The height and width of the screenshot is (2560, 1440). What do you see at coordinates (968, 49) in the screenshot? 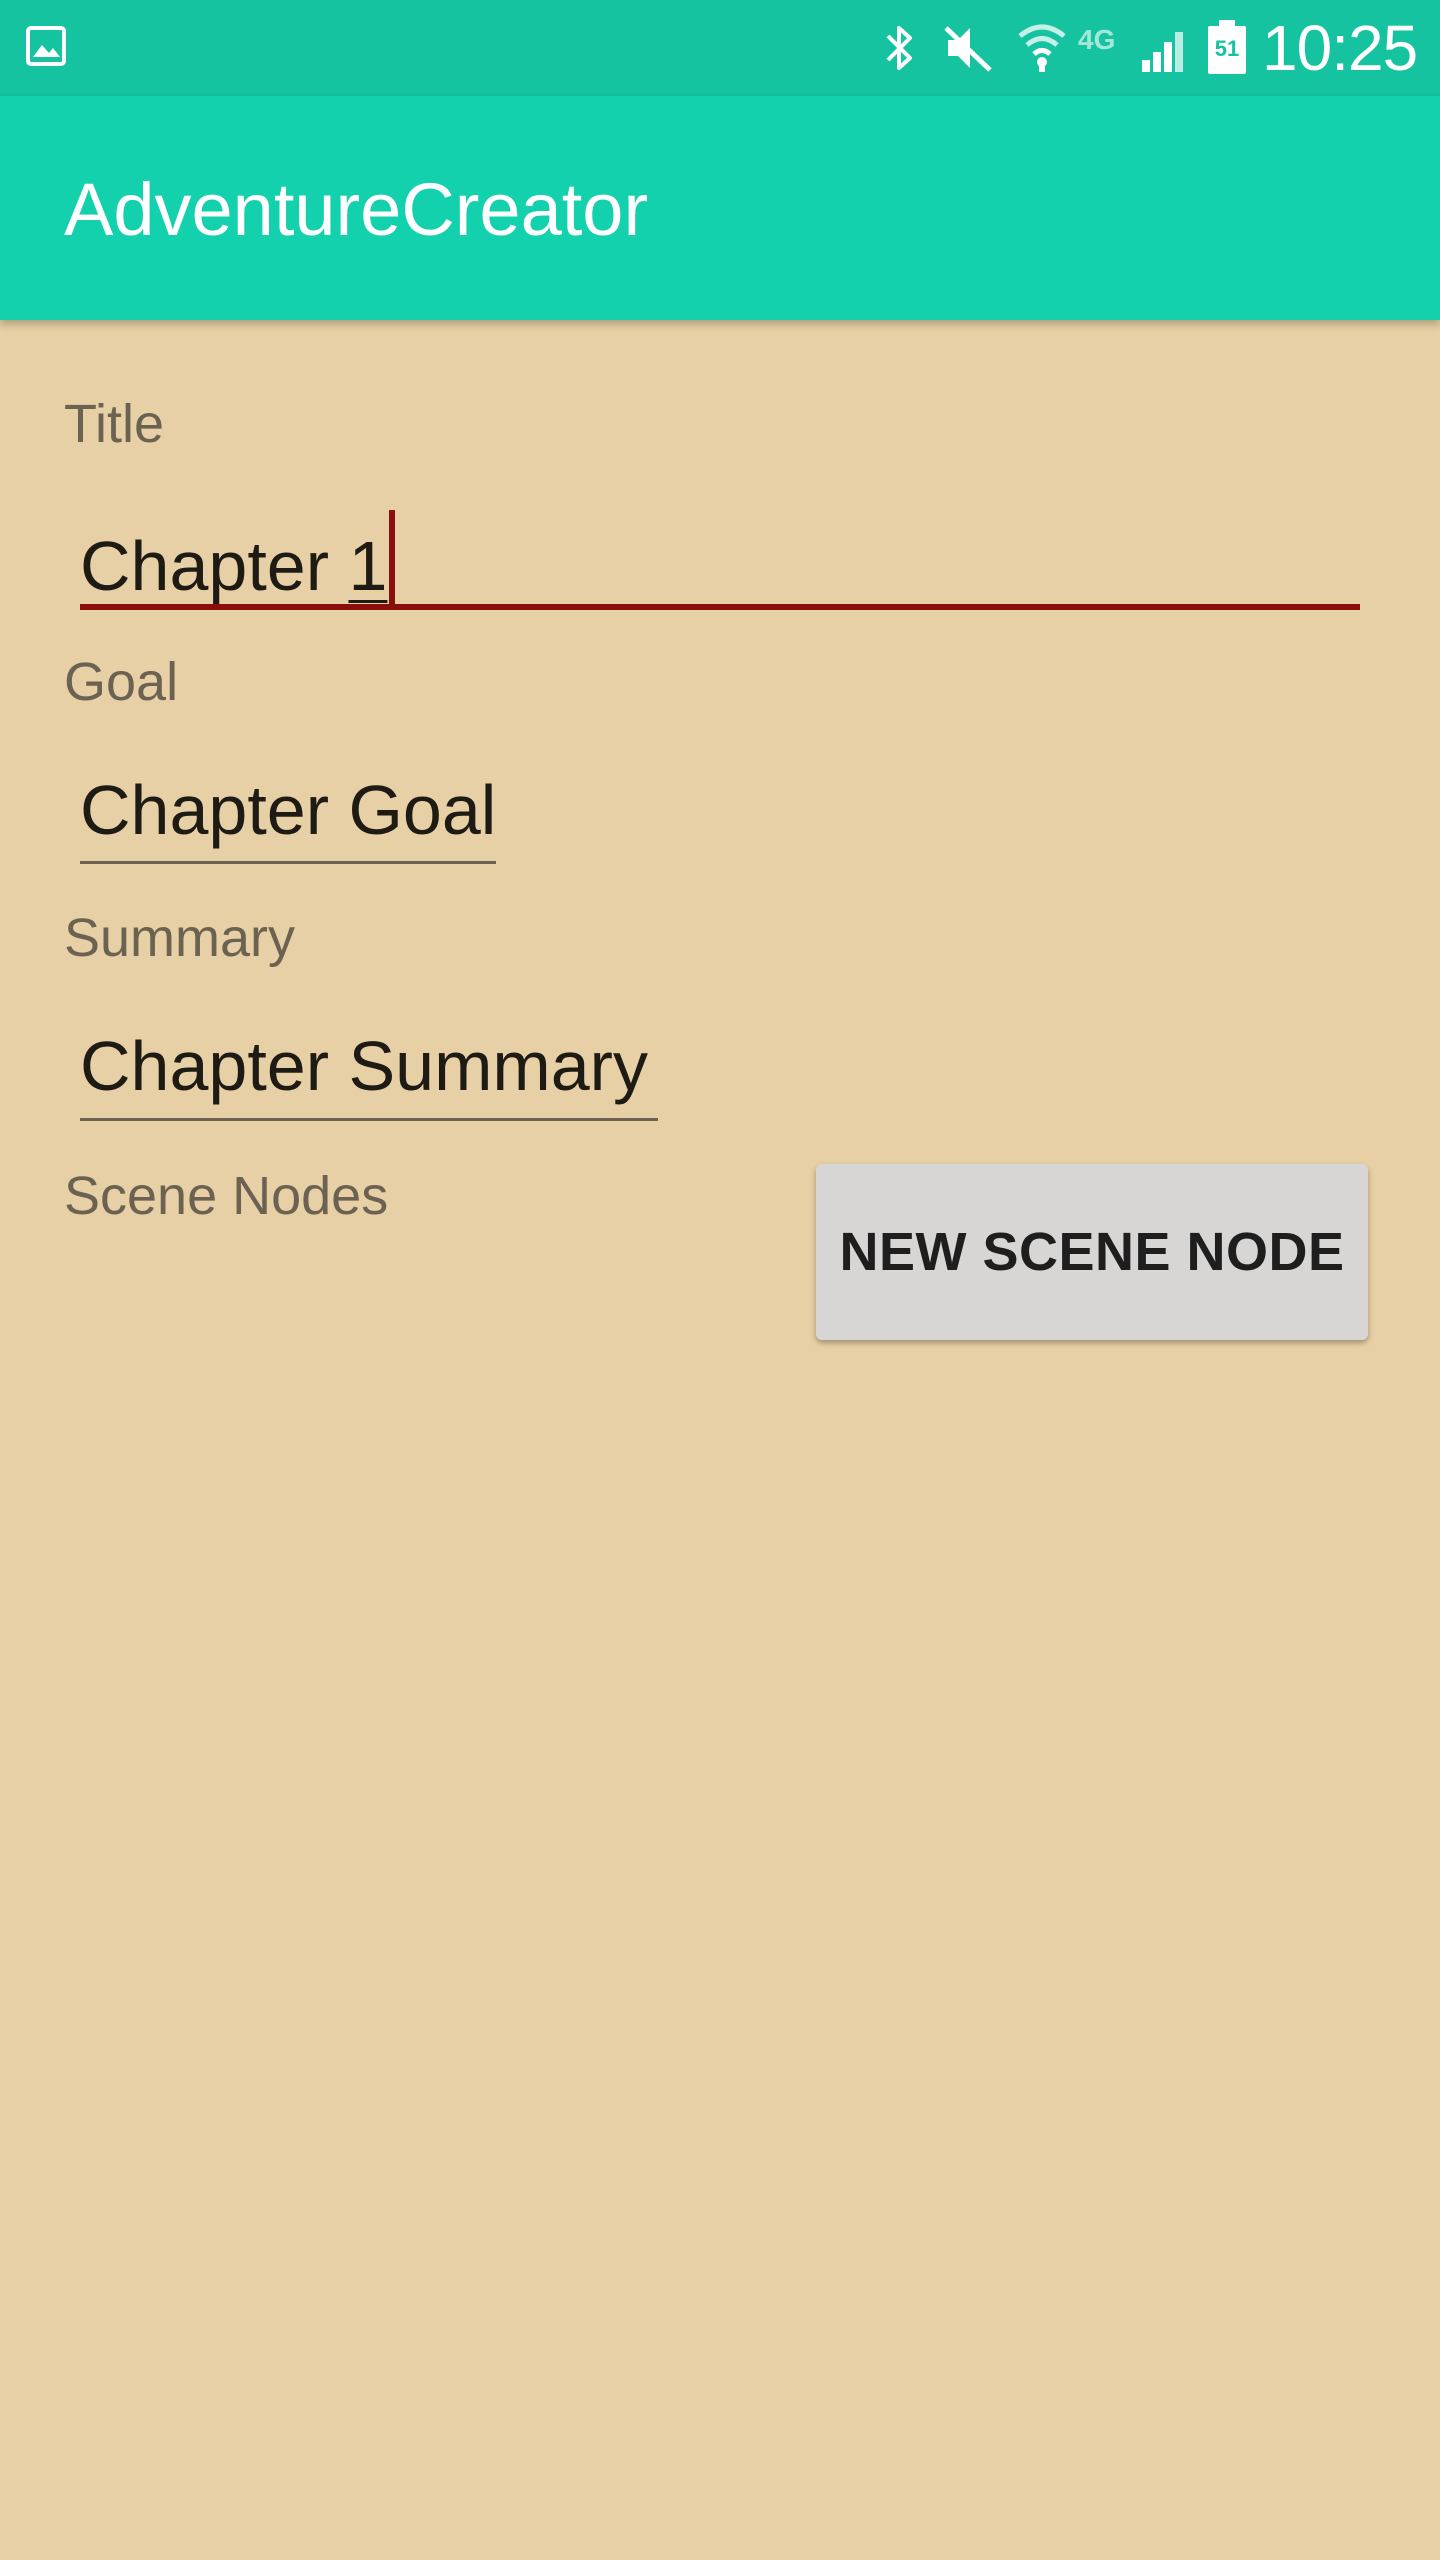
I see `mute-icon` at bounding box center [968, 49].